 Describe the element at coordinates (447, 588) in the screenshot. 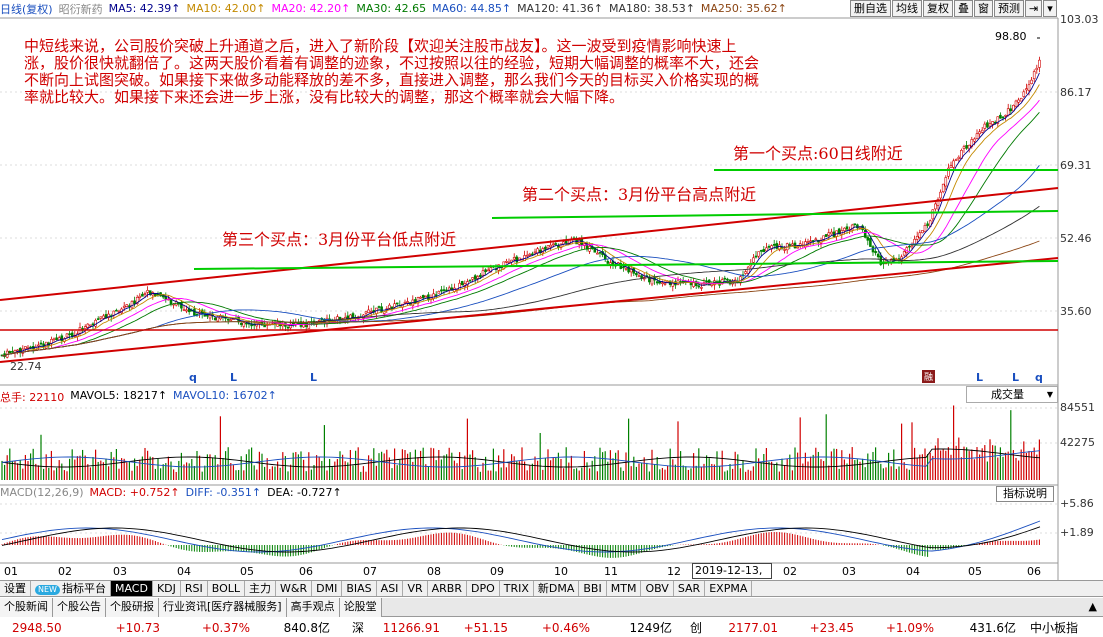

I see `tab-arbr: ARBR` at that location.